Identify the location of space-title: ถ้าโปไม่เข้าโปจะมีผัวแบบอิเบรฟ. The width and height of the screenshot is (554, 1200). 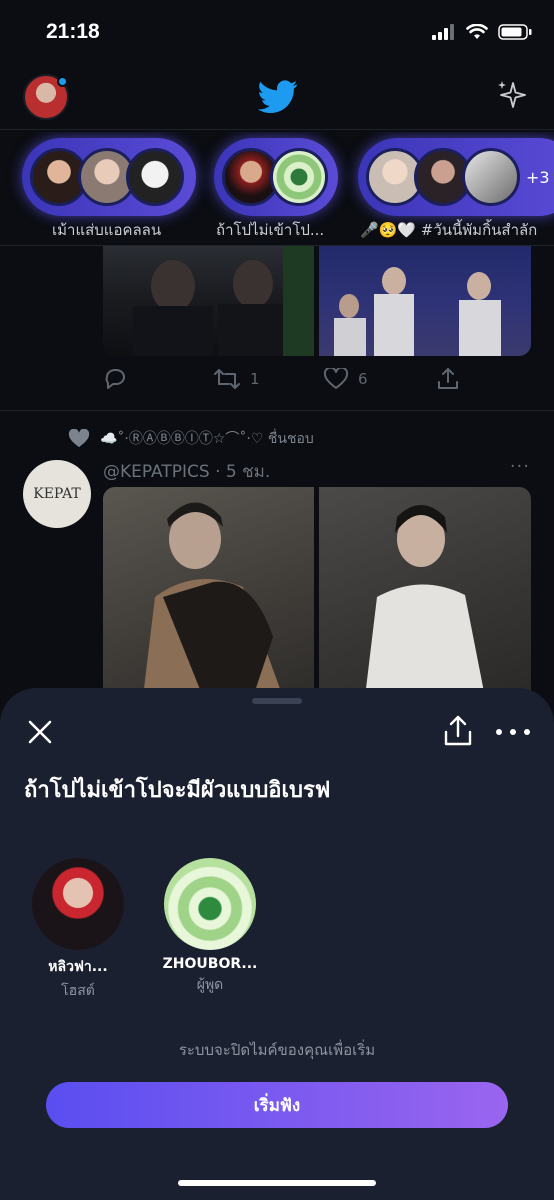
(177, 790).